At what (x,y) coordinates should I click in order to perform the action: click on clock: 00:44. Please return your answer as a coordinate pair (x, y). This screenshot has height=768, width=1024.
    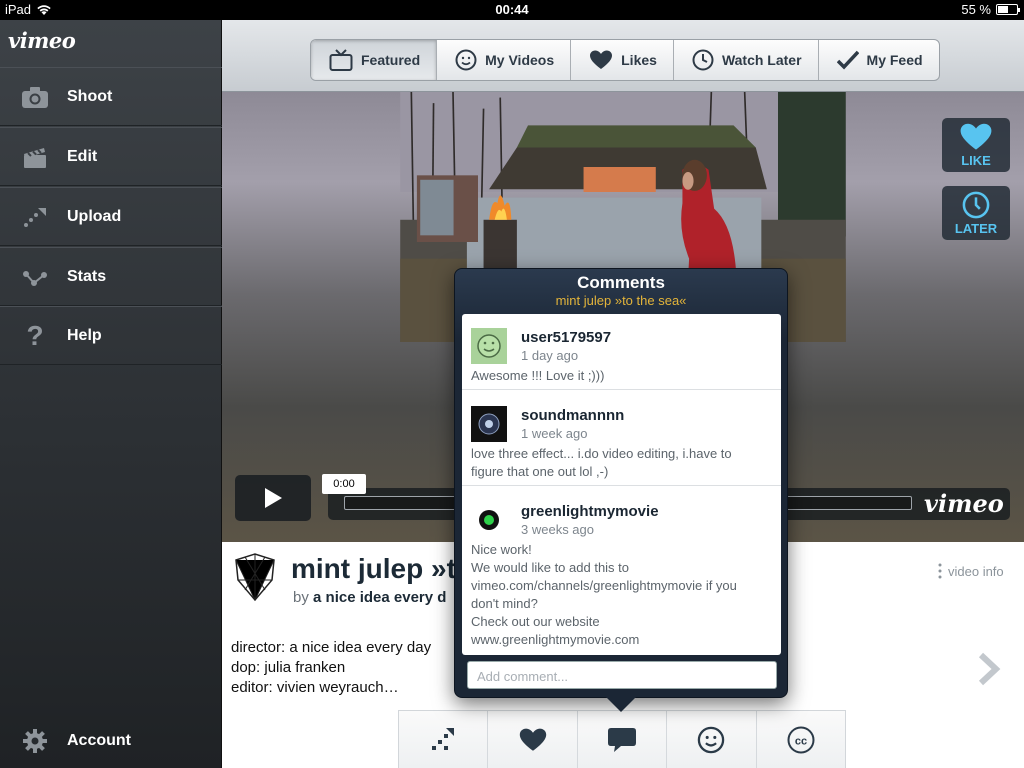
    Looking at the image, I should click on (512, 9).